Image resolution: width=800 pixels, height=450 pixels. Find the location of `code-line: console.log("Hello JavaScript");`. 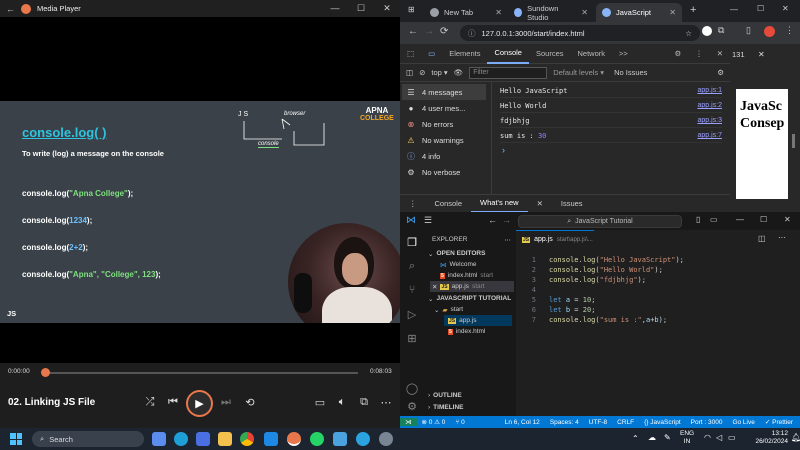

code-line: console.log("Hello JavaScript"); is located at coordinates (616, 260).